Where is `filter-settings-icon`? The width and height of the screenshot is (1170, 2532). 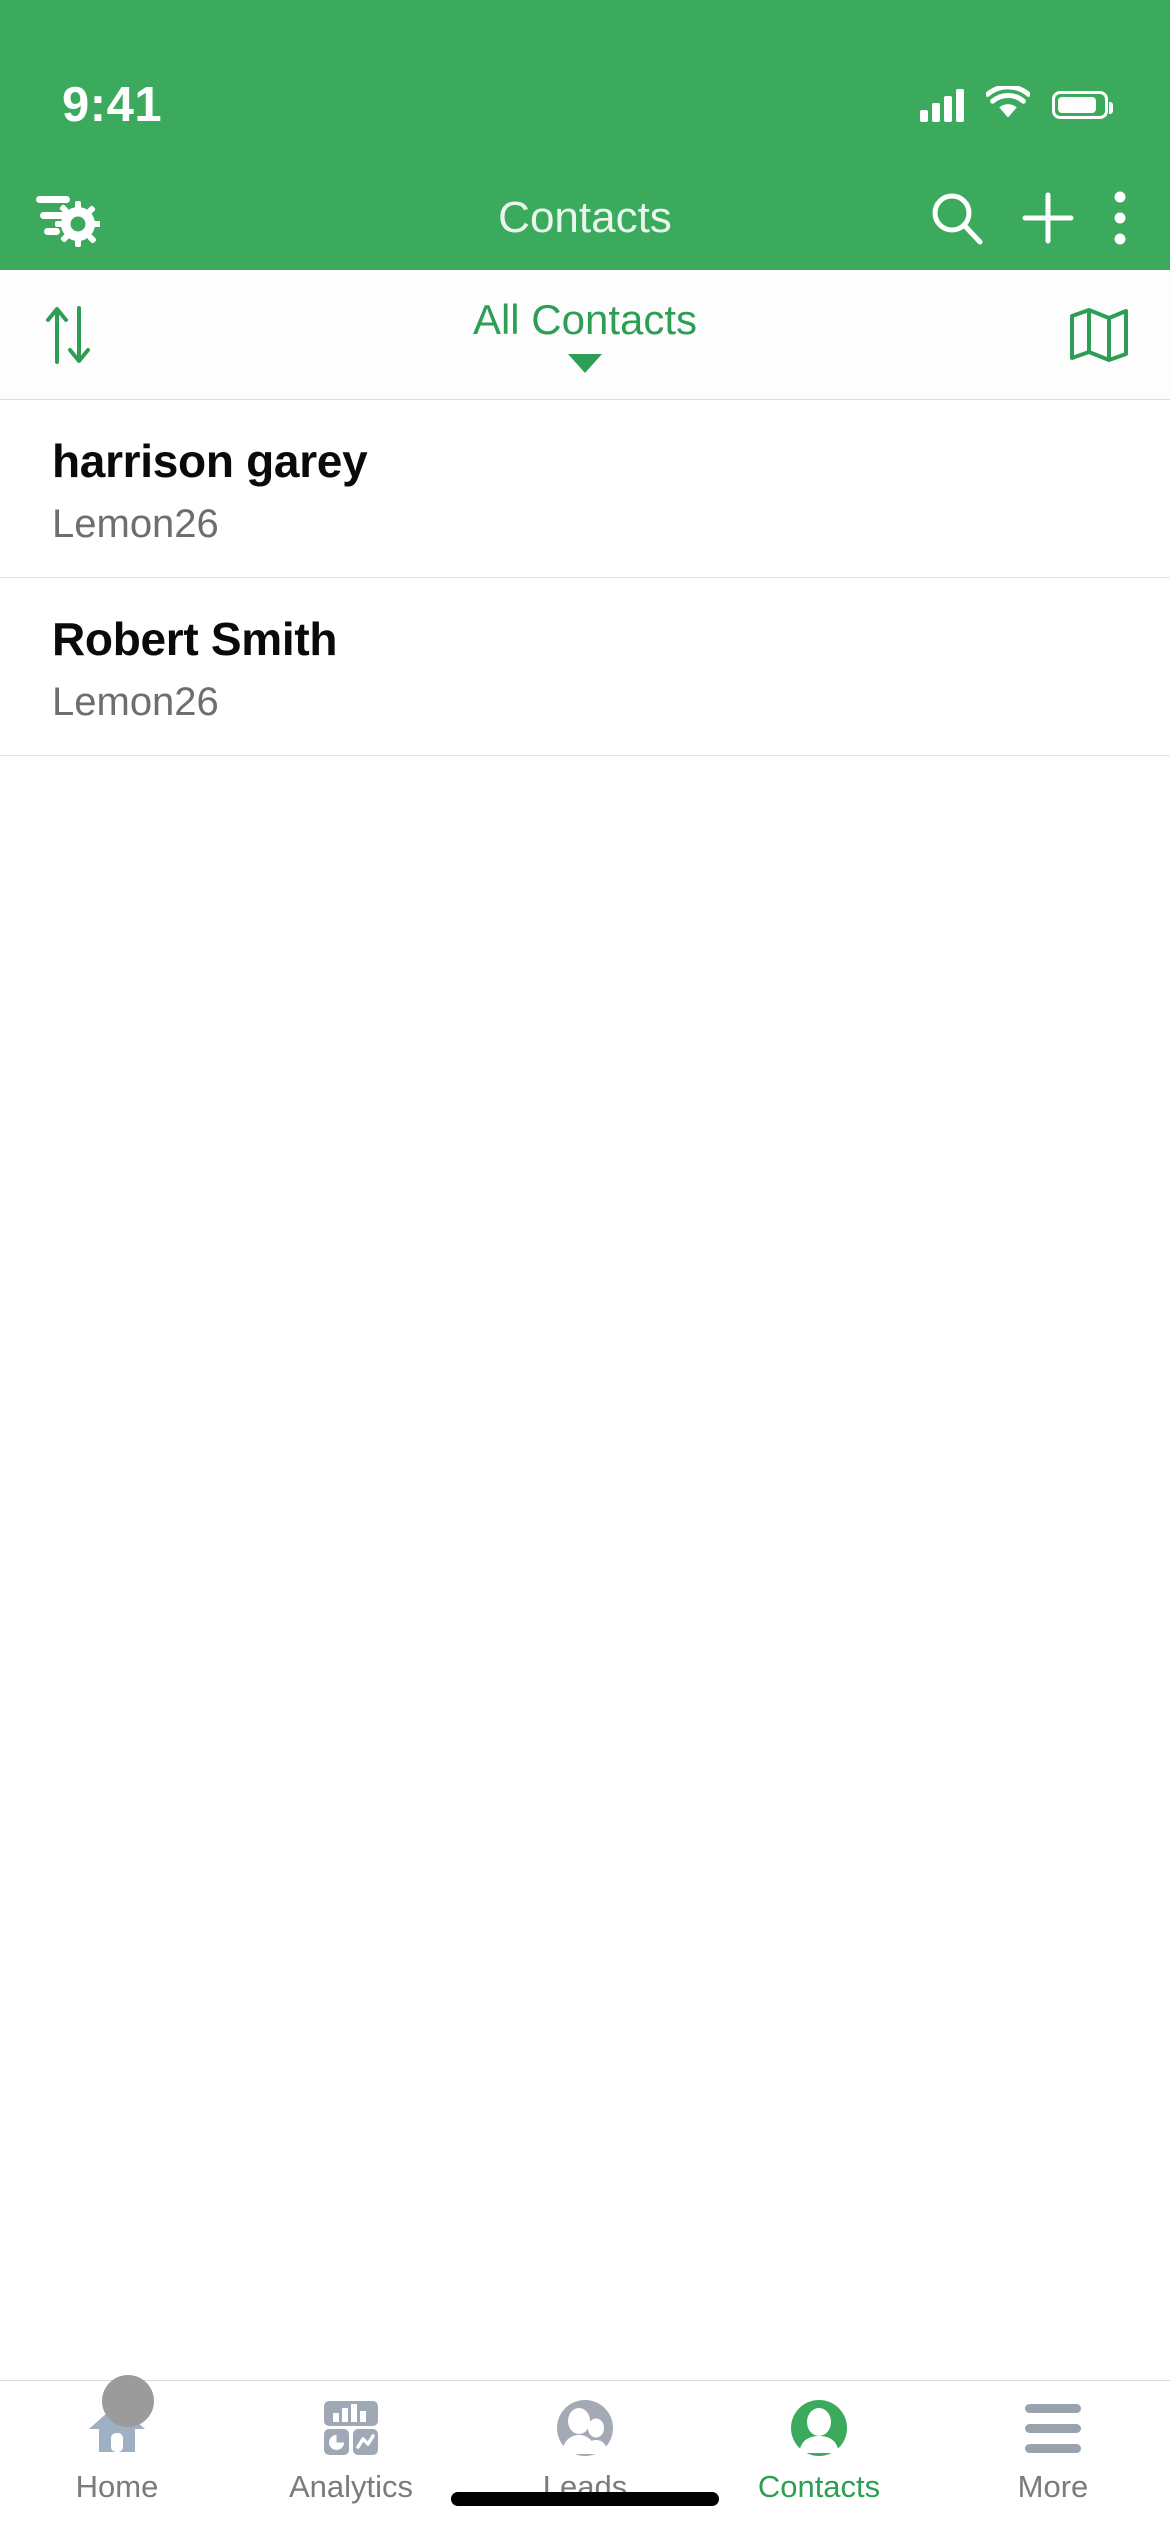
filter-settings-icon is located at coordinates (67, 218).